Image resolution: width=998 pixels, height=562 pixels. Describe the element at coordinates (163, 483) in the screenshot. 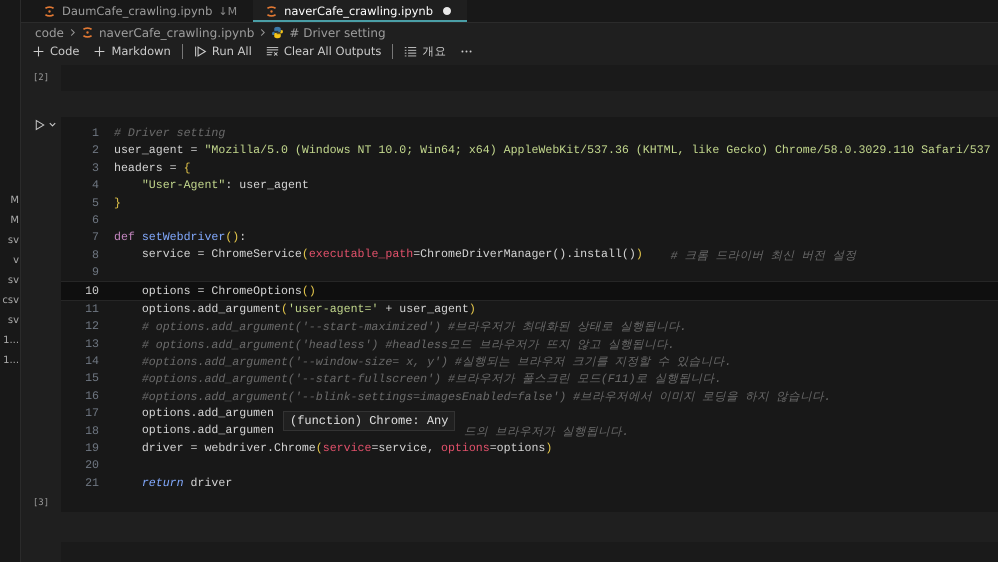

I see `code-token: return` at that location.